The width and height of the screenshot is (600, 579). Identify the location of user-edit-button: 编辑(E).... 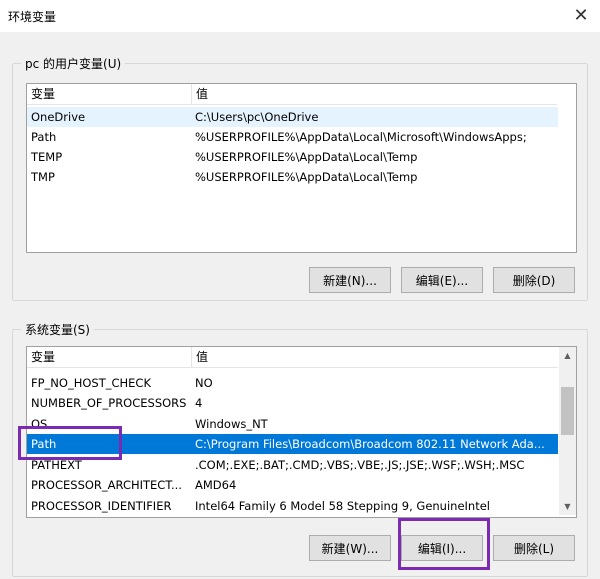
(442, 280).